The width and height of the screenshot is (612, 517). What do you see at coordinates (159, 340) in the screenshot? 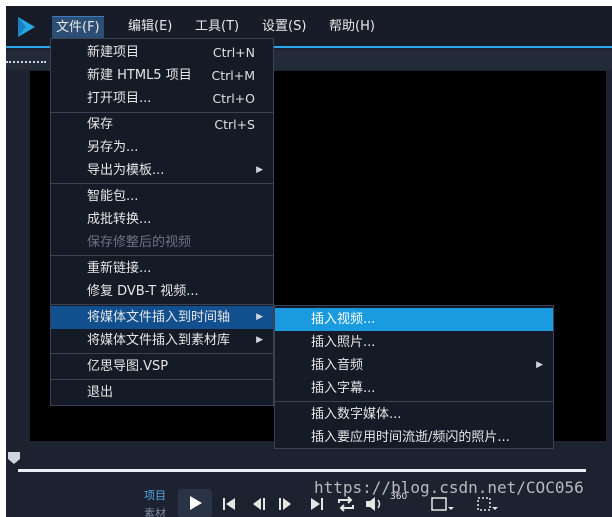
I see `menu-item-label: 将媒体文件插入到素材库` at bounding box center [159, 340].